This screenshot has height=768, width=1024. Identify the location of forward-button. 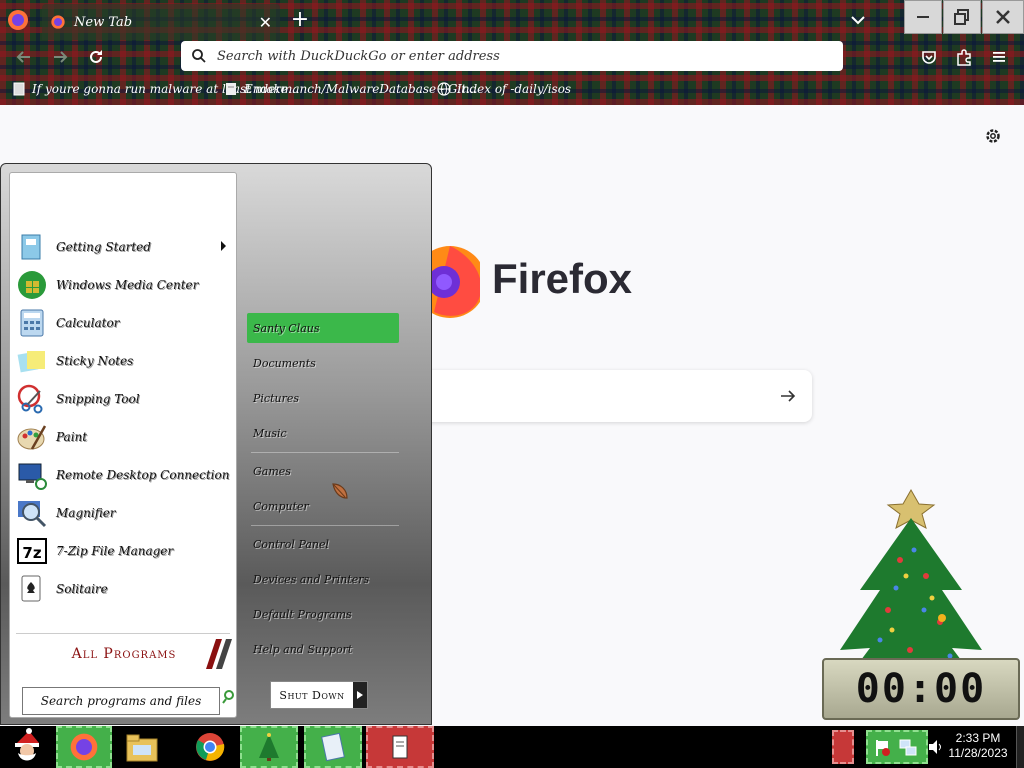
(60, 57).